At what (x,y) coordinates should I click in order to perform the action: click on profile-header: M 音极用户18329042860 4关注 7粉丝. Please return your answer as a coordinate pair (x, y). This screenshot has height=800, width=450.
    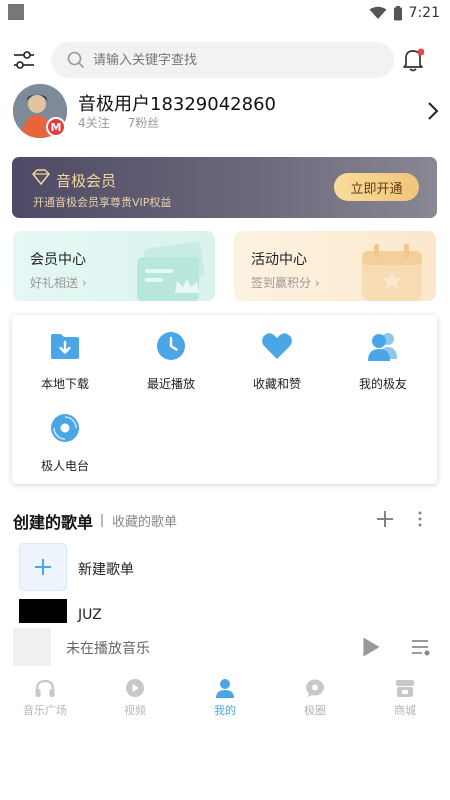
    Looking at the image, I should click on (225, 112).